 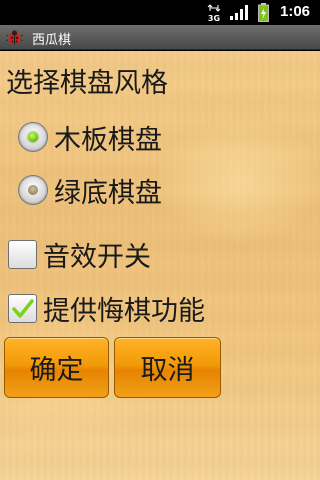 I want to click on battery-charging-icon, so click(x=263, y=12).